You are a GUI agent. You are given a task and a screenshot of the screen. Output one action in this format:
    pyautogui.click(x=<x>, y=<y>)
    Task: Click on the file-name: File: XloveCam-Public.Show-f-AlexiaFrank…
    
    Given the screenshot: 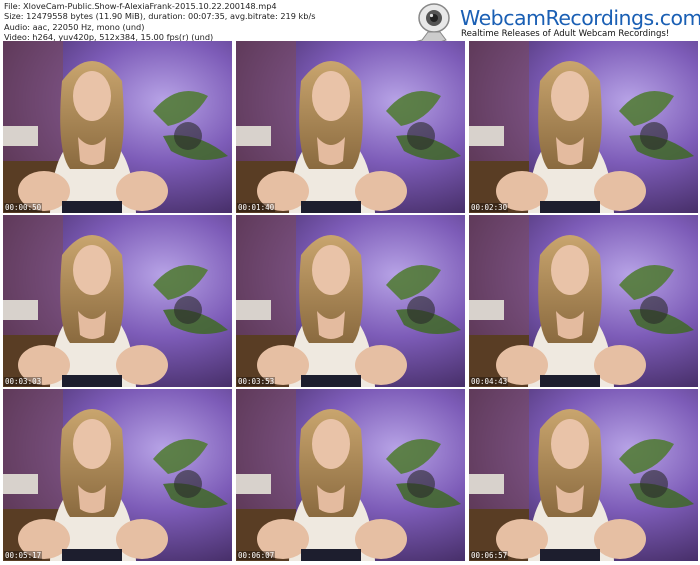 What is the action you would take?
    pyautogui.click(x=140, y=6)
    